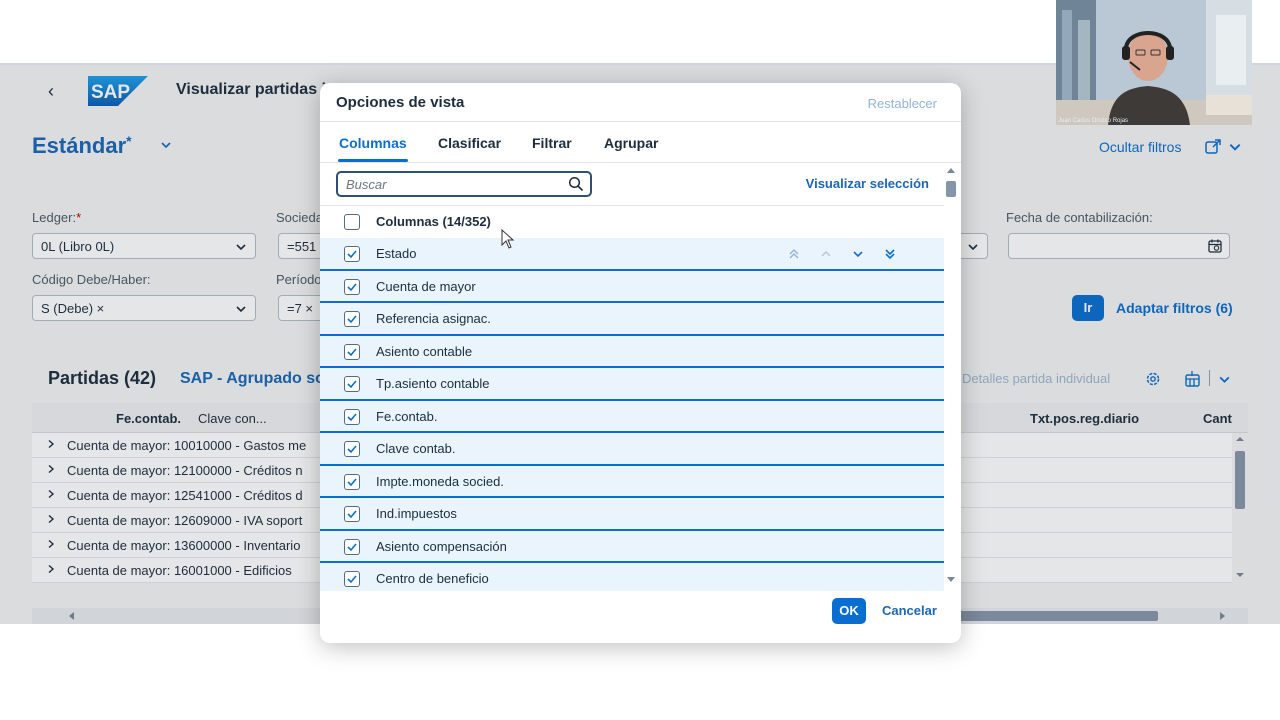  What do you see at coordinates (951, 189) in the screenshot?
I see `scroll-thumb` at bounding box center [951, 189].